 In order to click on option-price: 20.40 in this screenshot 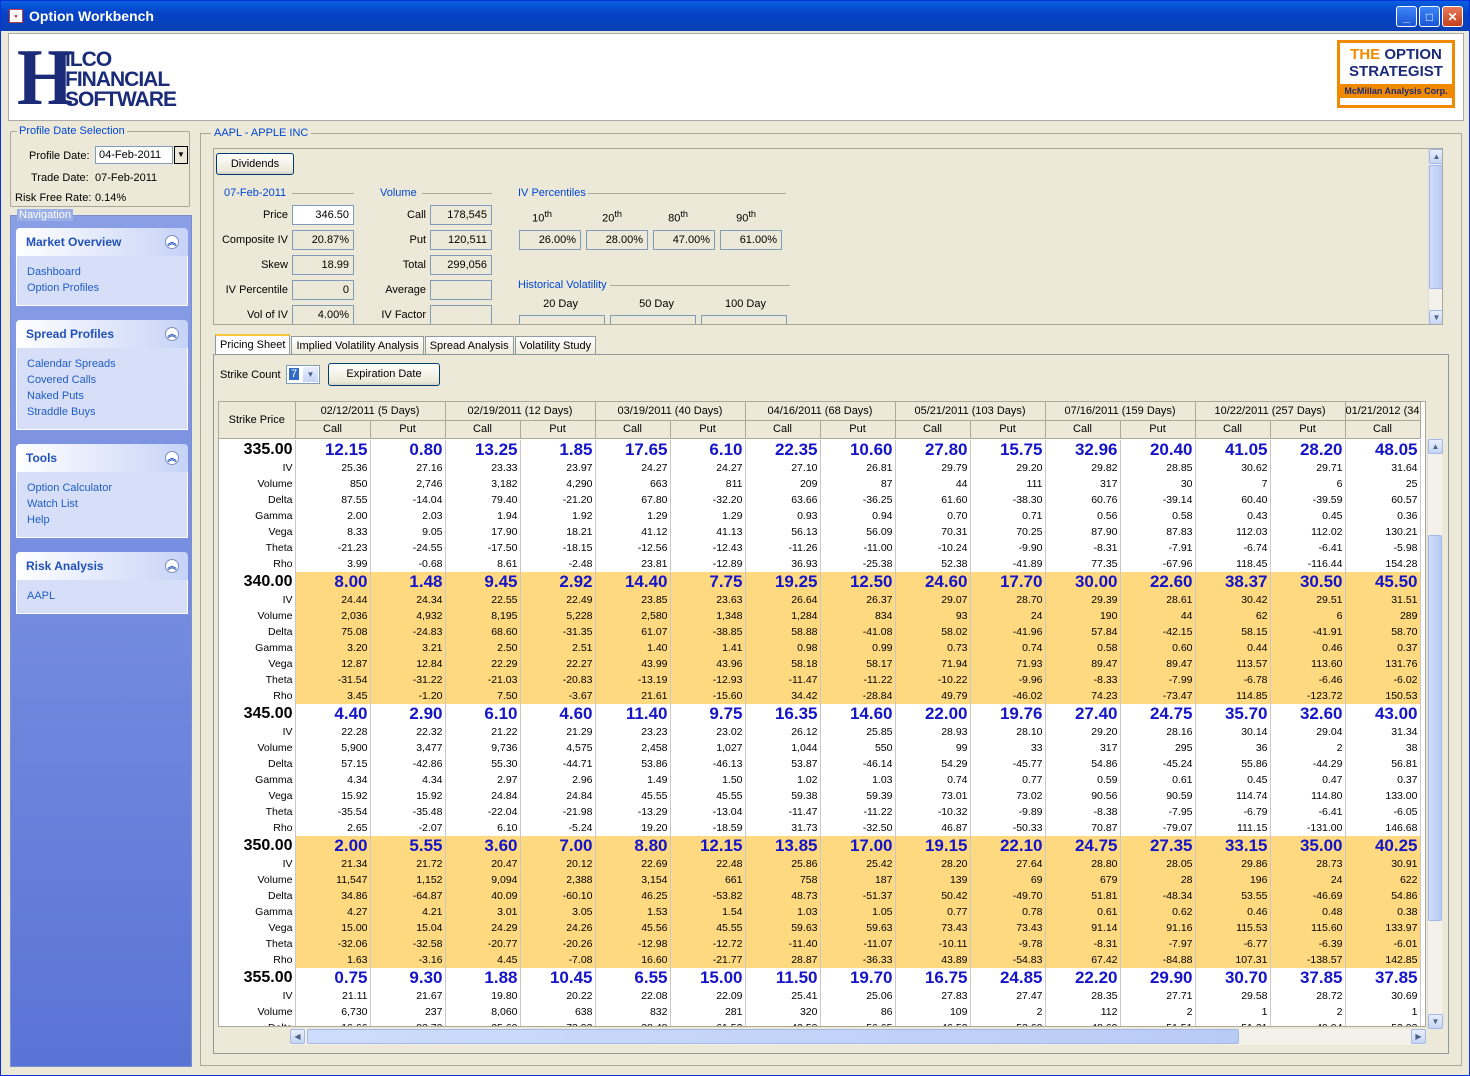, I will do `click(1158, 450)`.